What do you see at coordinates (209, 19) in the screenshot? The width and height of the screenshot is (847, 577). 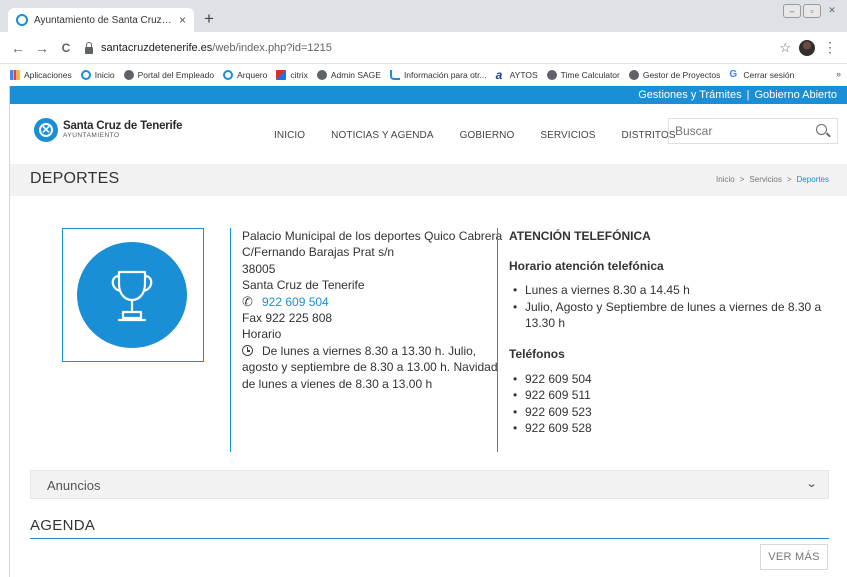 I see `new-tab-button: +` at bounding box center [209, 19].